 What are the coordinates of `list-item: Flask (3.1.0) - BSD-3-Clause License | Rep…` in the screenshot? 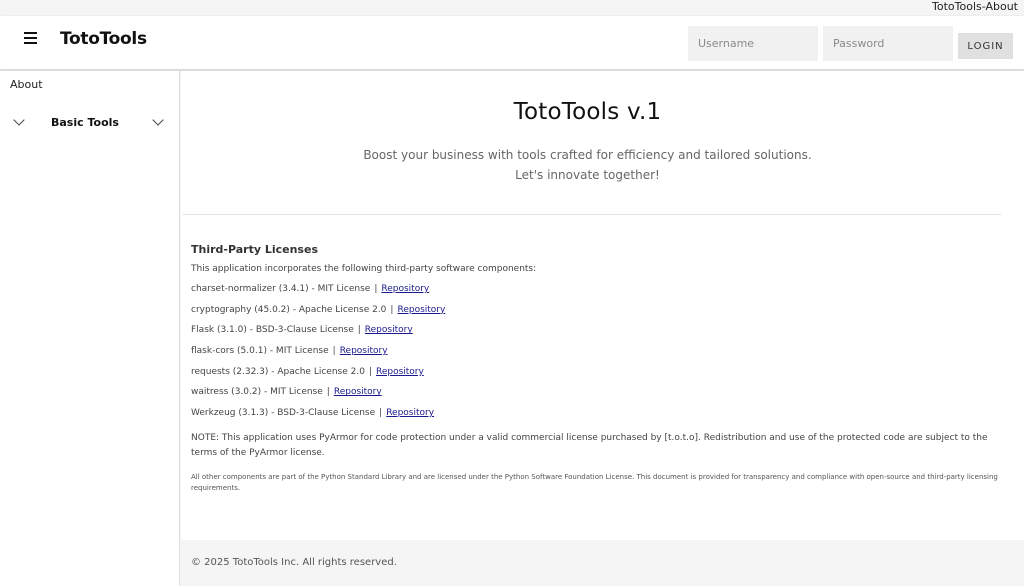 It's located at (596, 335).